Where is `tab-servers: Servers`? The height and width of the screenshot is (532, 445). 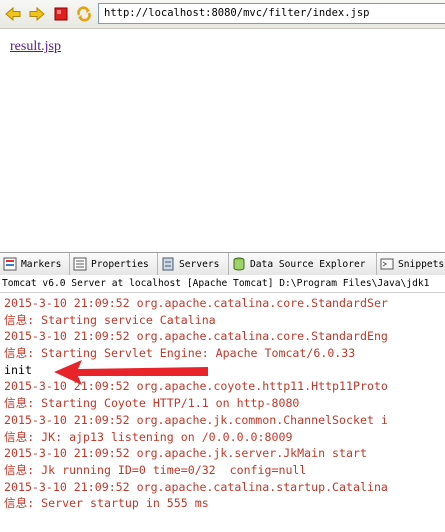 tab-servers: Servers is located at coordinates (193, 264).